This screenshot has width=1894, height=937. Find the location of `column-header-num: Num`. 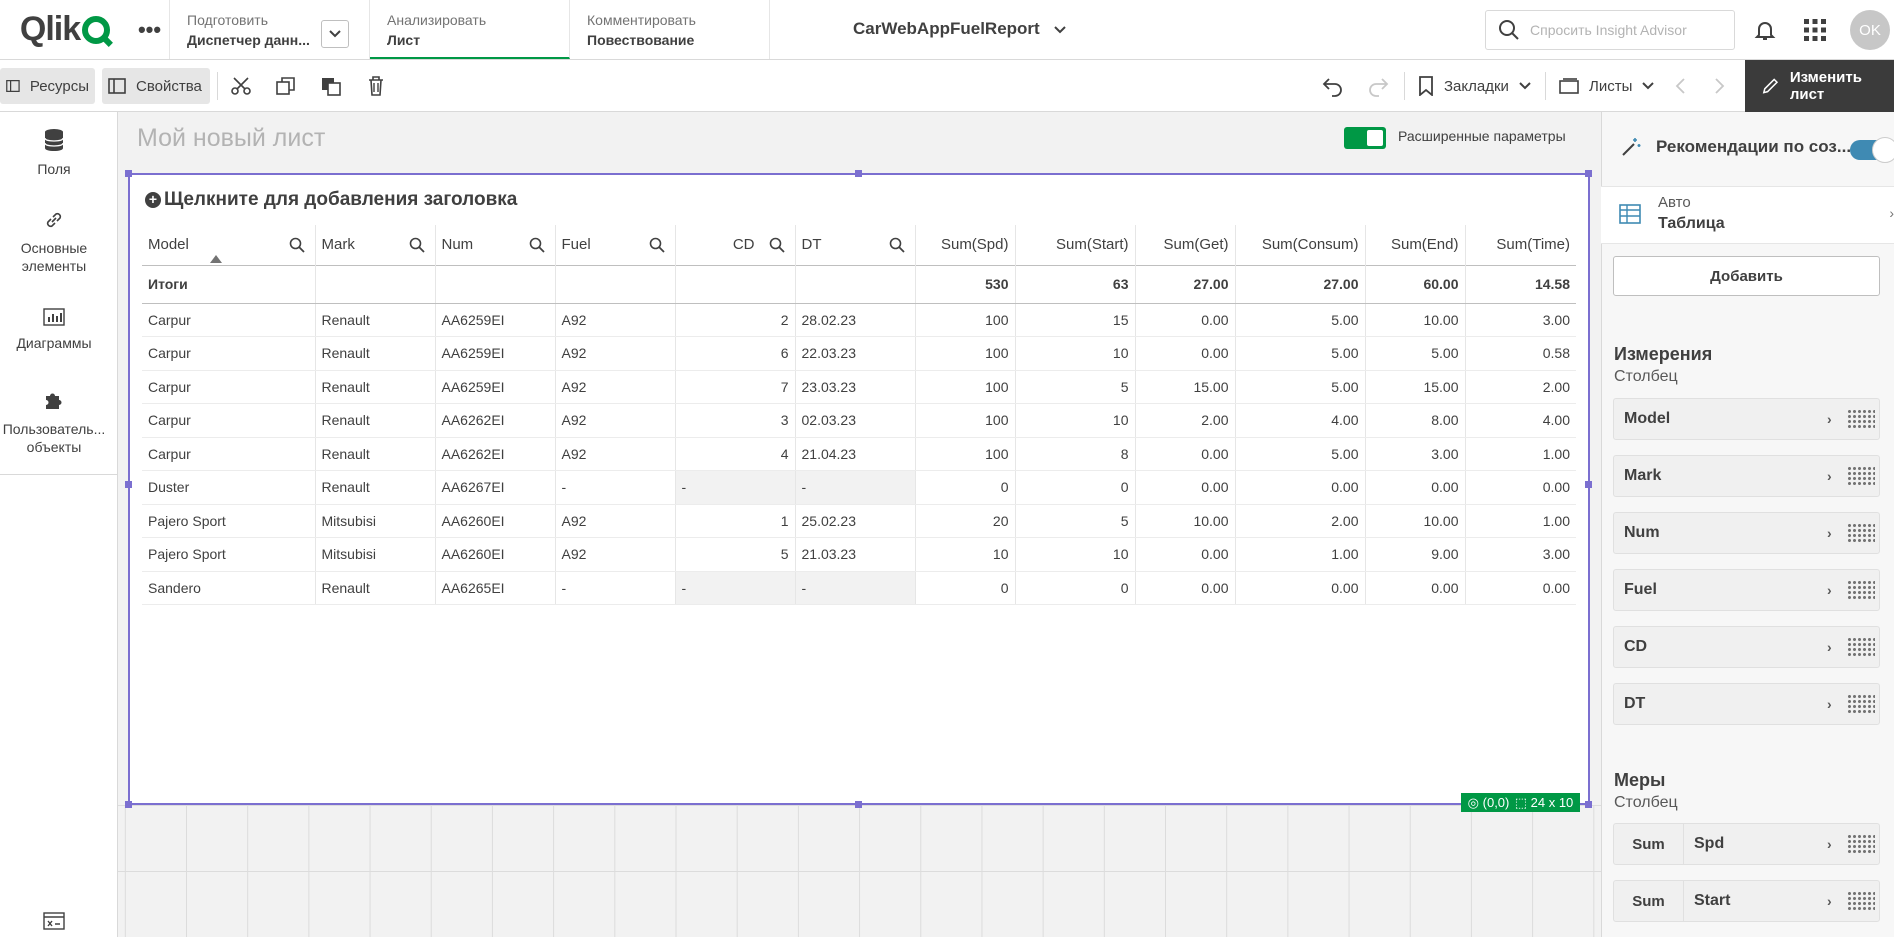

column-header-num: Num is located at coordinates (495, 245).